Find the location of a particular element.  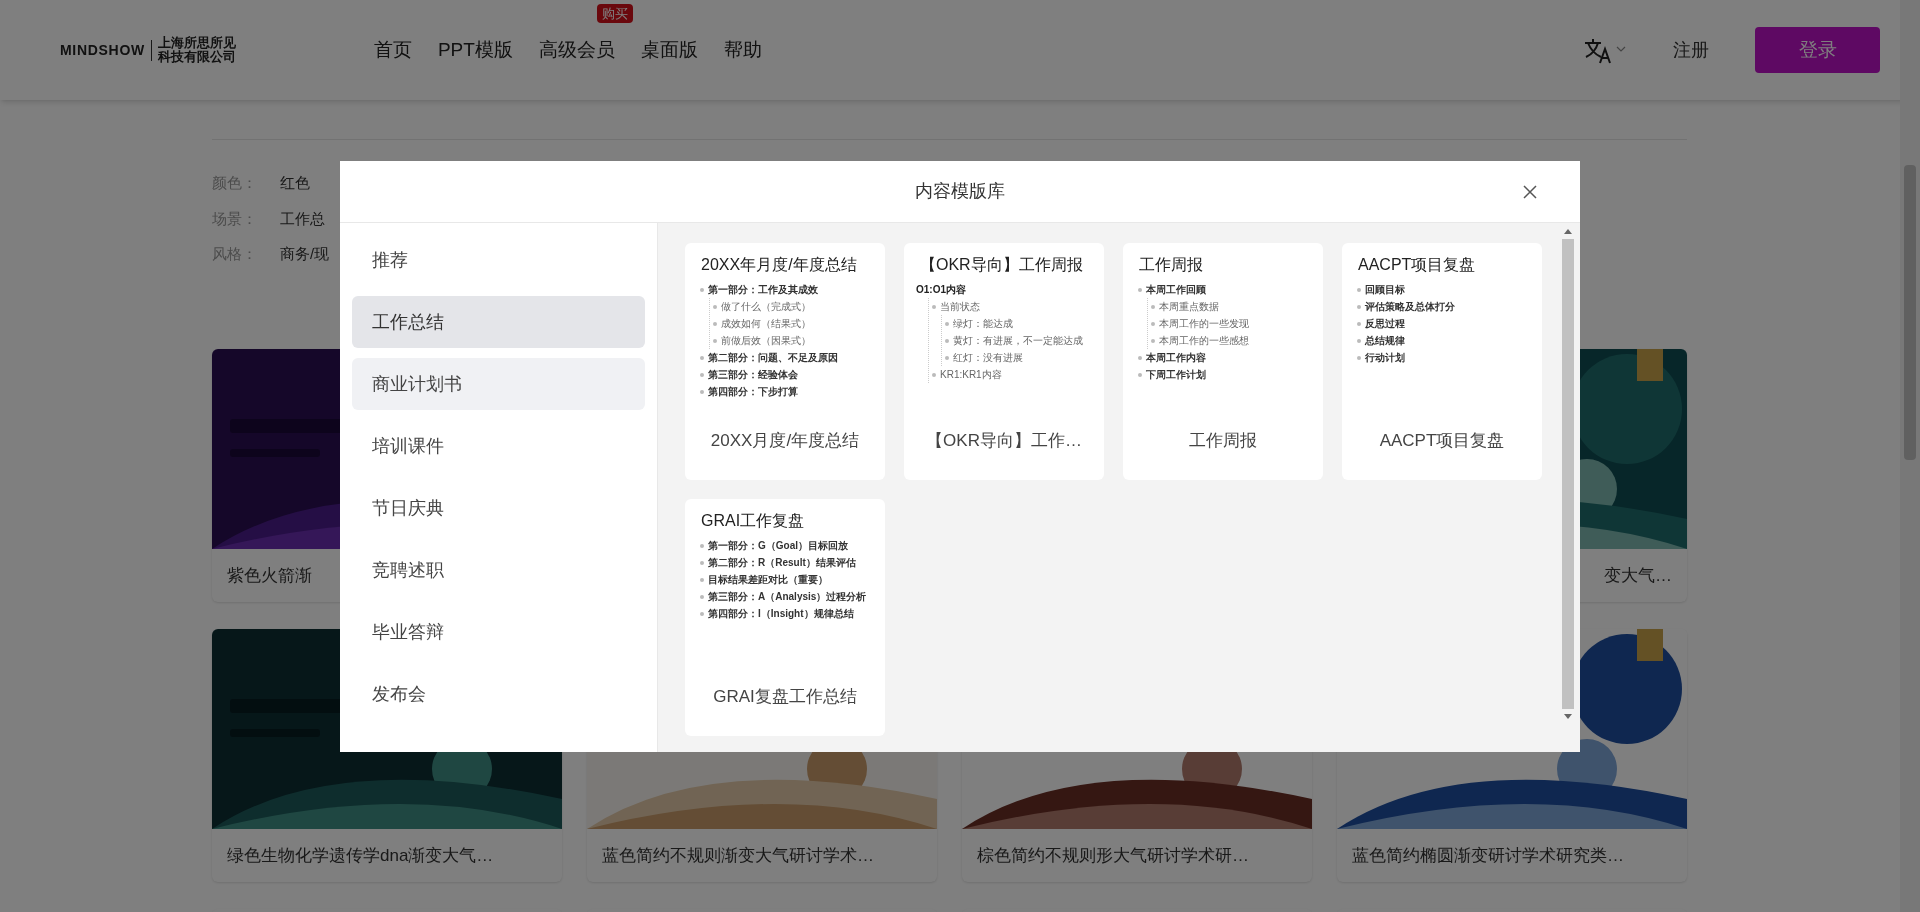

category-item: 工作总结 is located at coordinates (498, 322).